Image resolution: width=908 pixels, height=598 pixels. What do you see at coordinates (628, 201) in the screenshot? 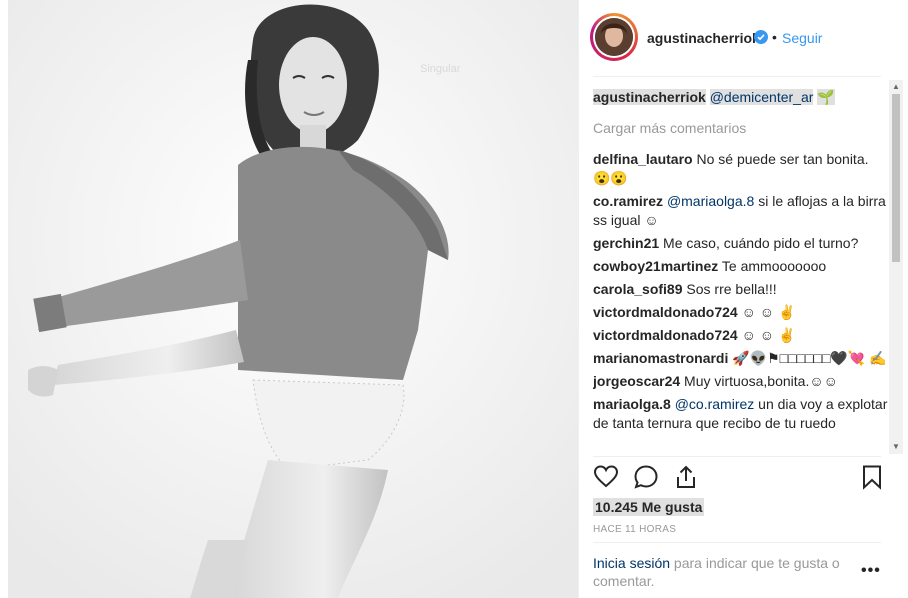
I see `comment-author: co.ramirez` at bounding box center [628, 201].